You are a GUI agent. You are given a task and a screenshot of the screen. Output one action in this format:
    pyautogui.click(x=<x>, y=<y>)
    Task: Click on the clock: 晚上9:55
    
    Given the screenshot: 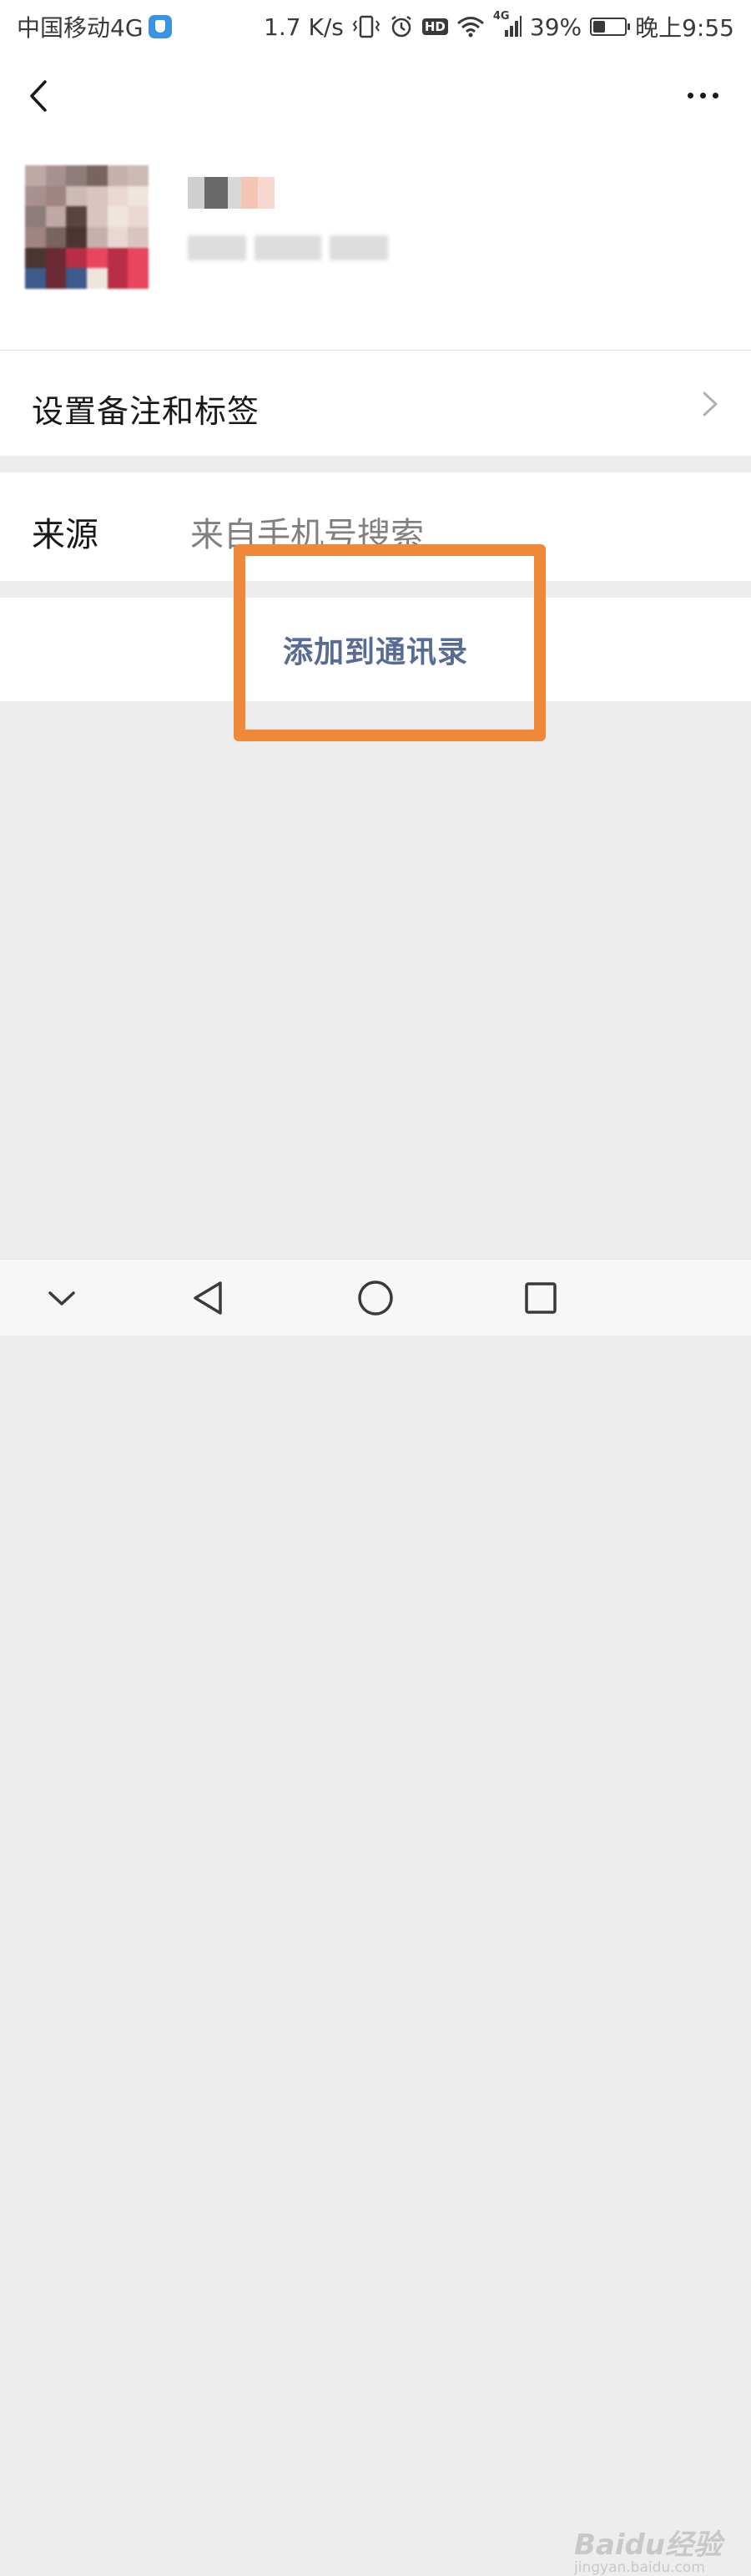 What is the action you would take?
    pyautogui.click(x=684, y=28)
    